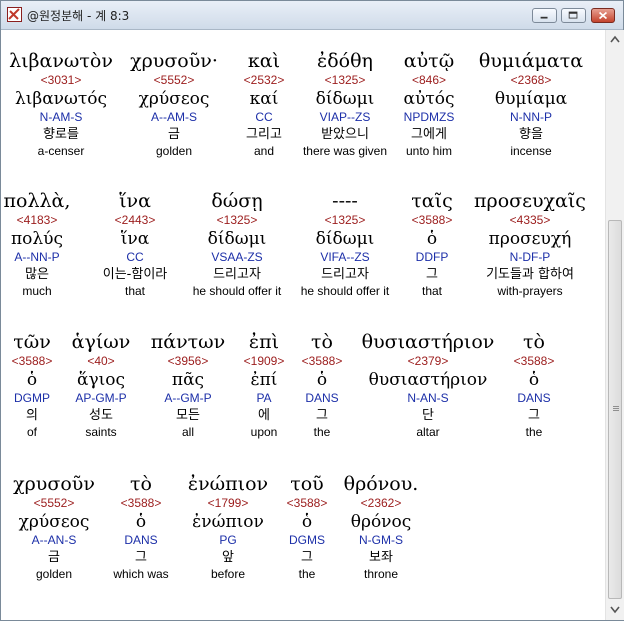 The image size is (624, 621). Describe the element at coordinates (530, 291) in the screenshot. I see `english-gloss: with-prayers` at that location.